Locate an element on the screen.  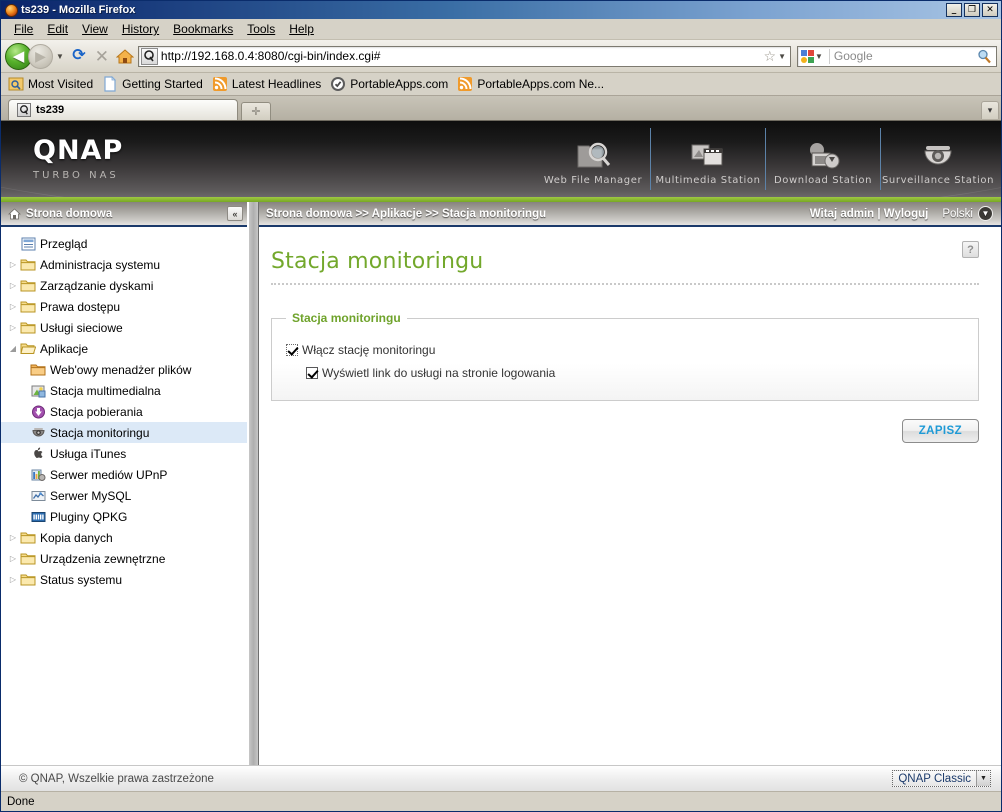
qnap-logo: QNAP TURBO NAS is located at coordinates (62, 159).